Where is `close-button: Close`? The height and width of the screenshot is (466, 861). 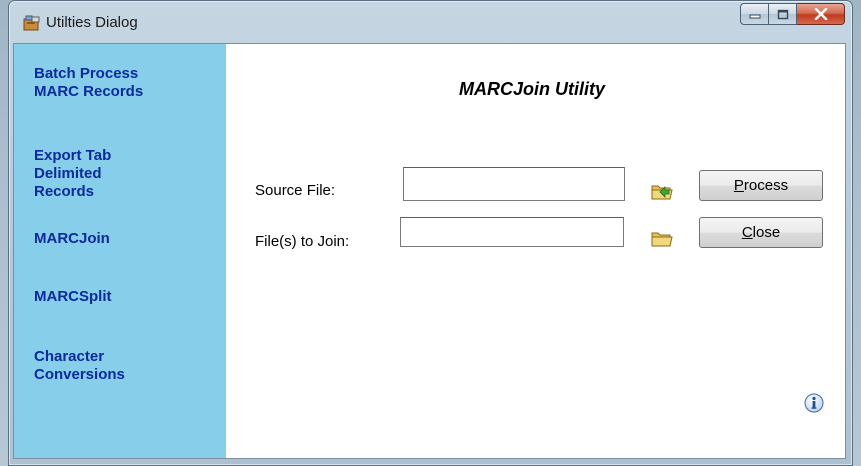
close-button: Close is located at coordinates (761, 232).